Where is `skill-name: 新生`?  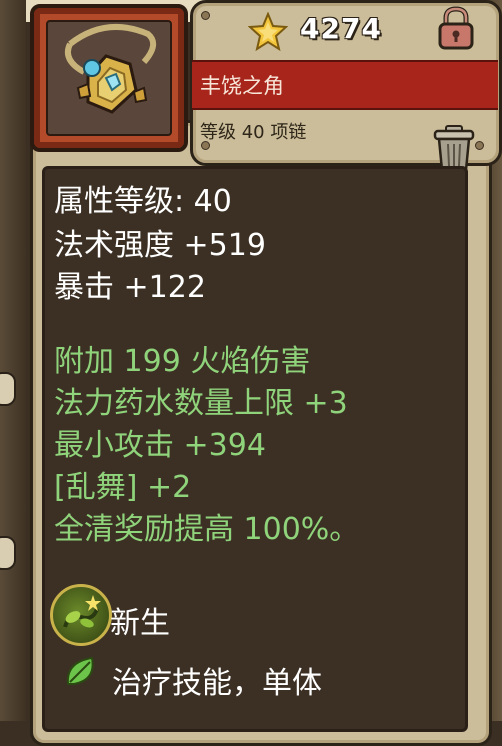
skill-name: 新生 is located at coordinates (140, 623).